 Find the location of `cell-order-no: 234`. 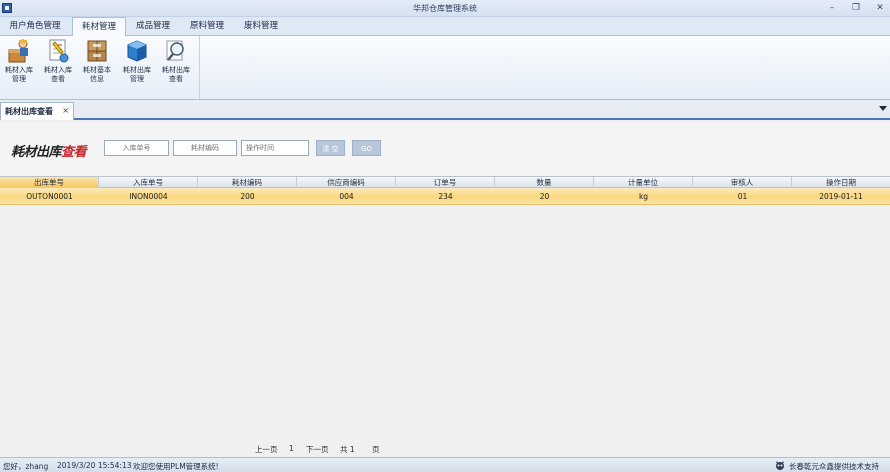

cell-order-no: 234 is located at coordinates (445, 196).